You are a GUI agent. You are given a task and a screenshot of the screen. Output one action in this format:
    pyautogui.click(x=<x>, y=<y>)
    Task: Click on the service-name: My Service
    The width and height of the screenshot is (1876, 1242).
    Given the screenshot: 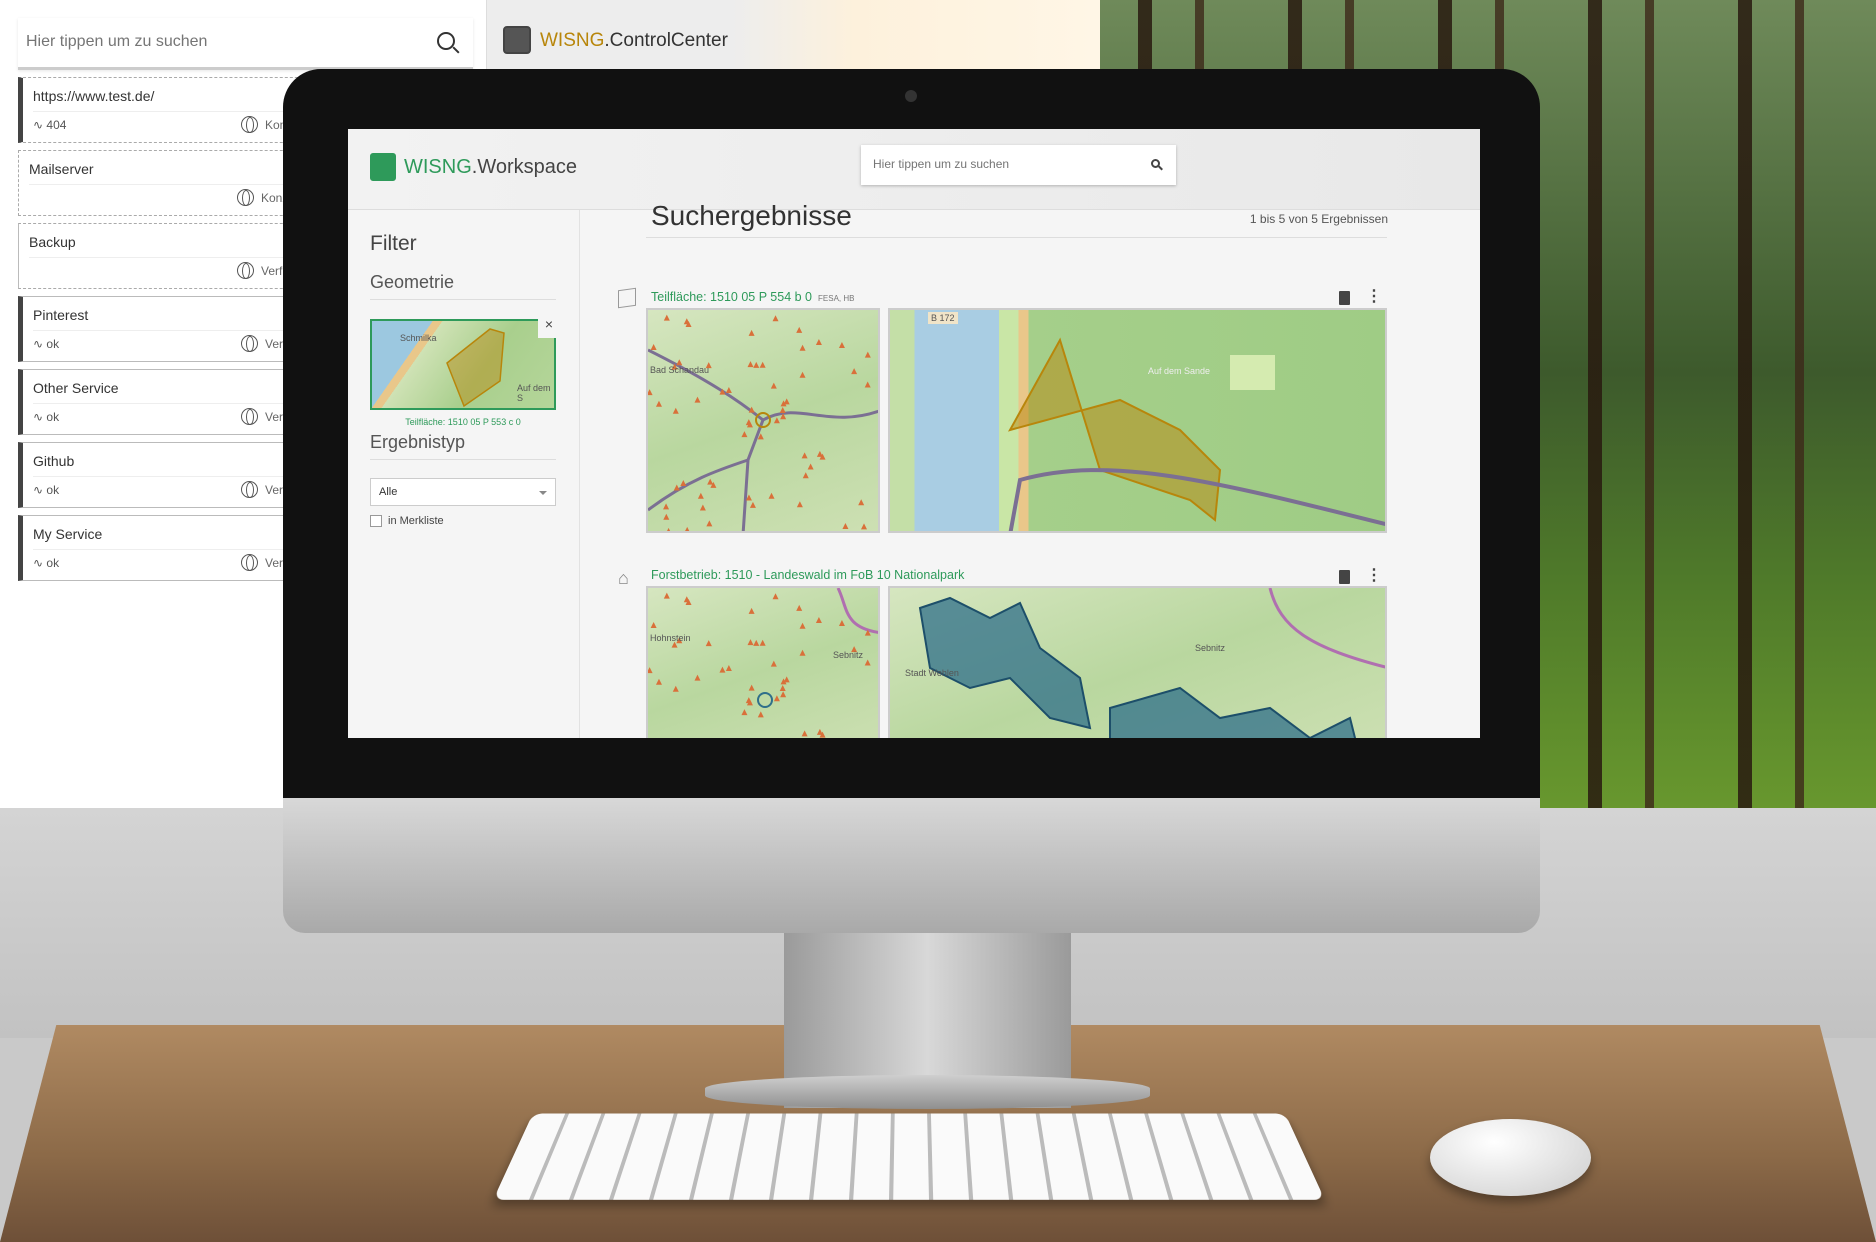 What is the action you would take?
    pyautogui.click(x=68, y=534)
    